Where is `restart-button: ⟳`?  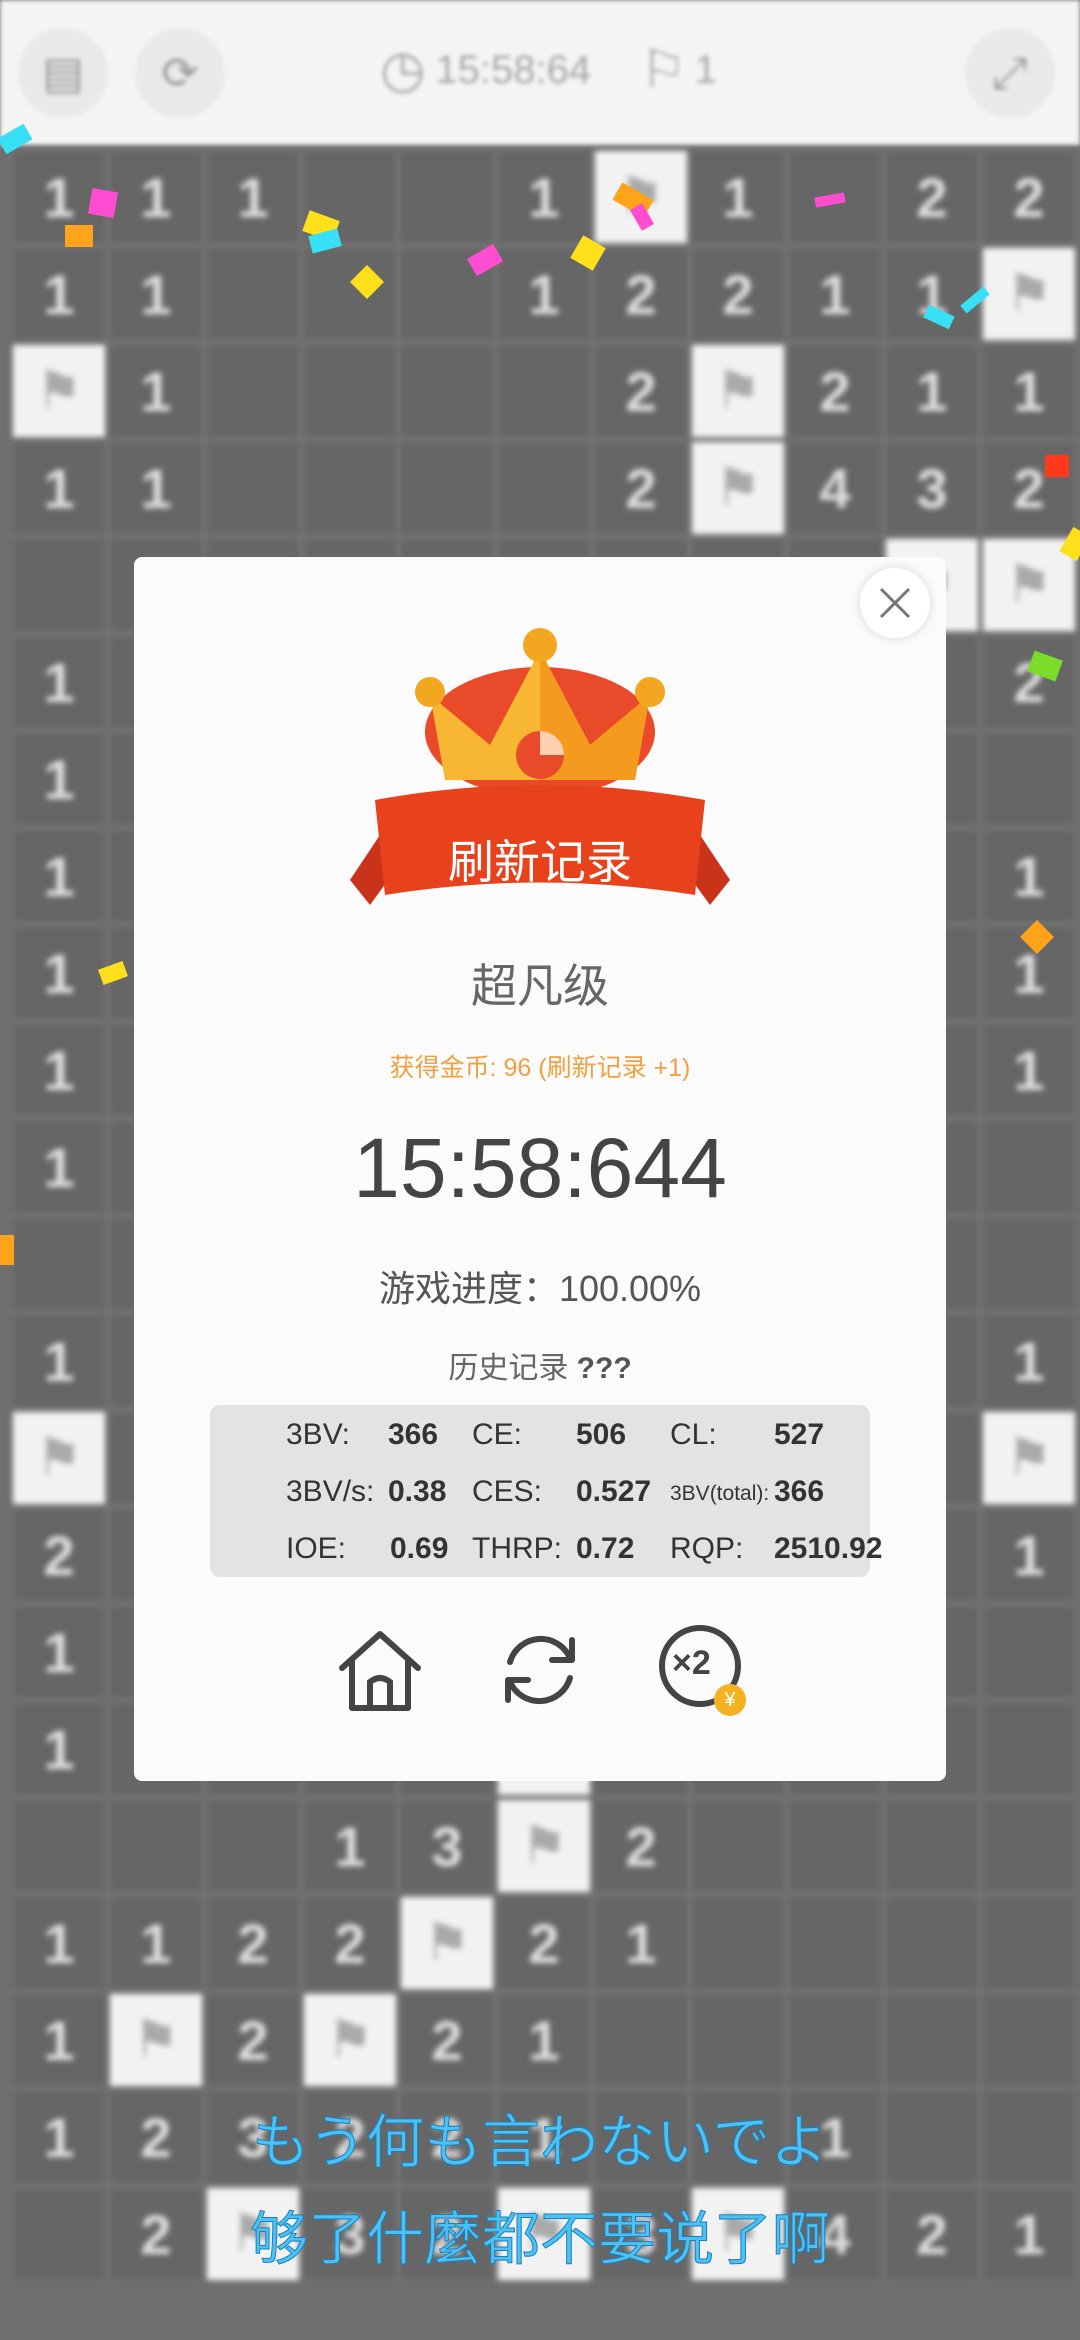
restart-button: ⟳ is located at coordinates (180, 73).